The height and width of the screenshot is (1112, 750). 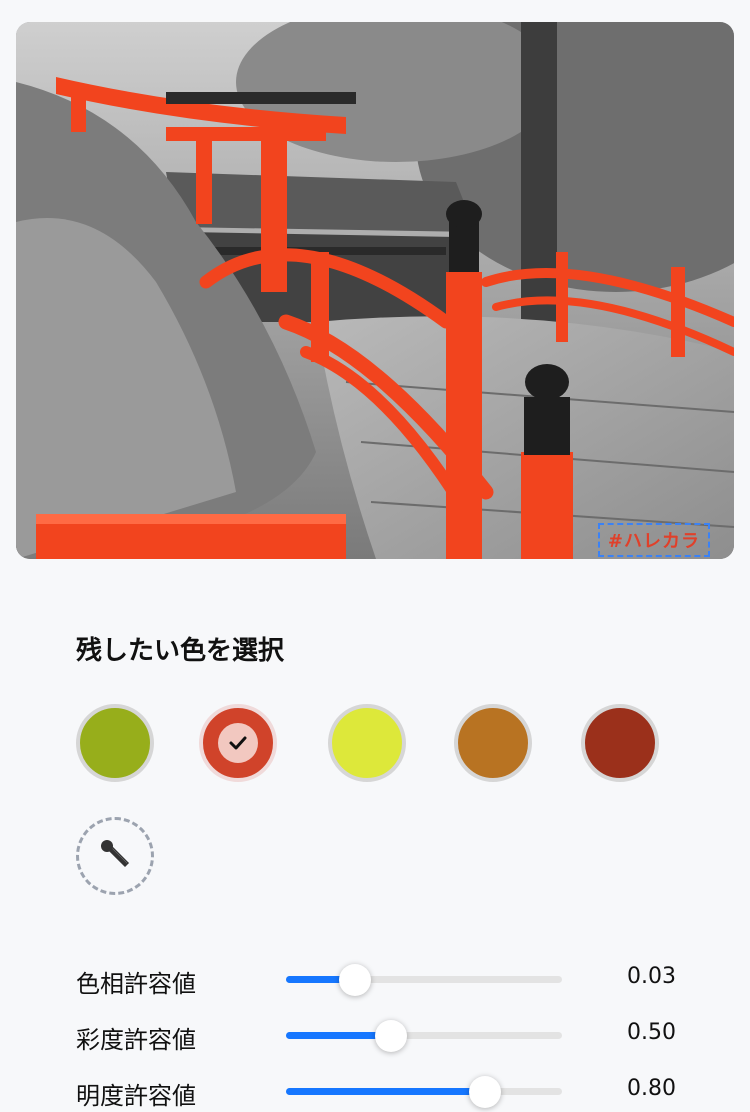 I want to click on saturation-tolerance-value: 0.50, so click(x=651, y=1032).